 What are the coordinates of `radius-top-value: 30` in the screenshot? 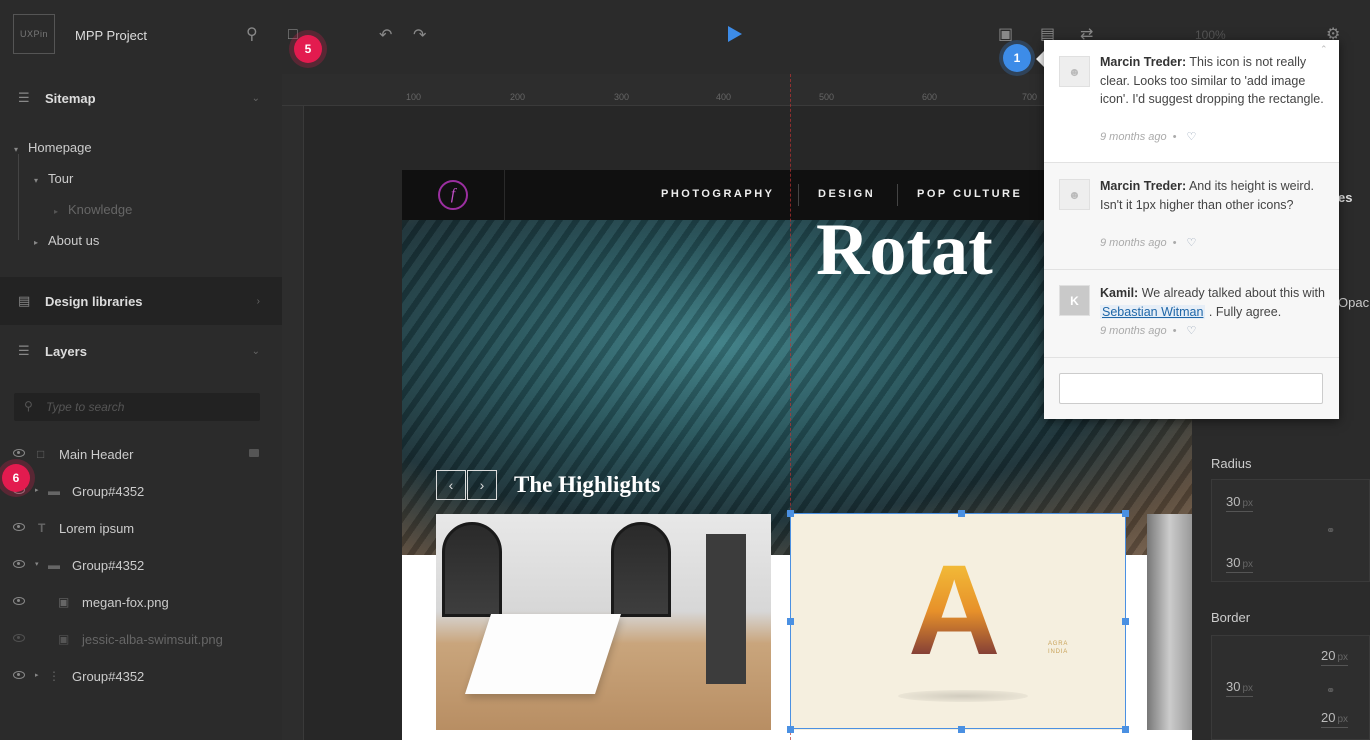 It's located at (1233, 501).